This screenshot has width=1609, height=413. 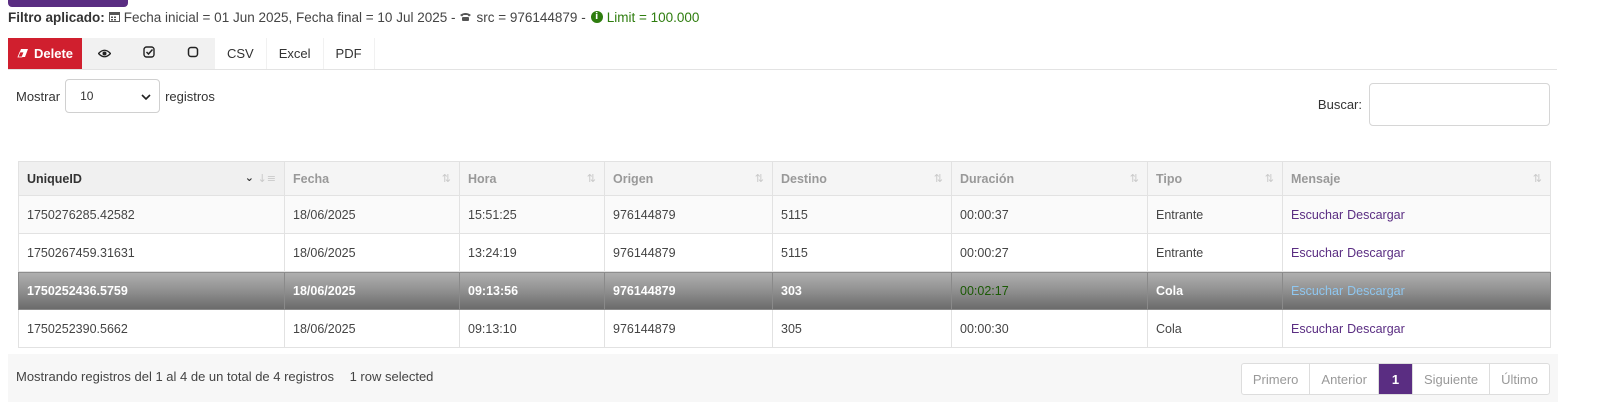 I want to click on search-label: Buscar:, so click(x=1339, y=104).